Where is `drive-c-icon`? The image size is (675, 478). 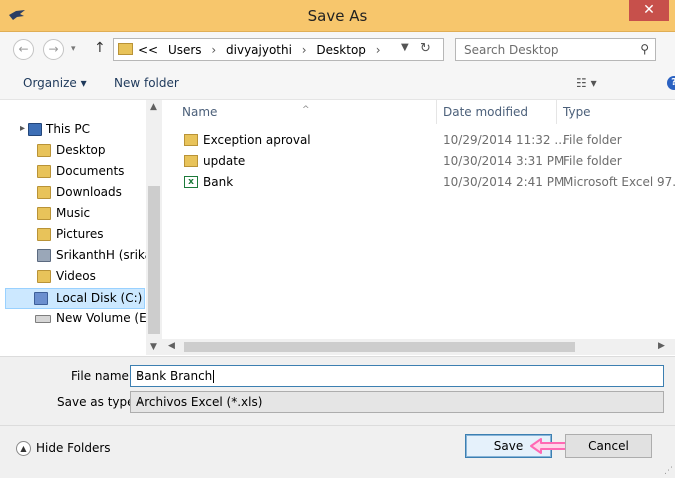 drive-c-icon is located at coordinates (41, 298).